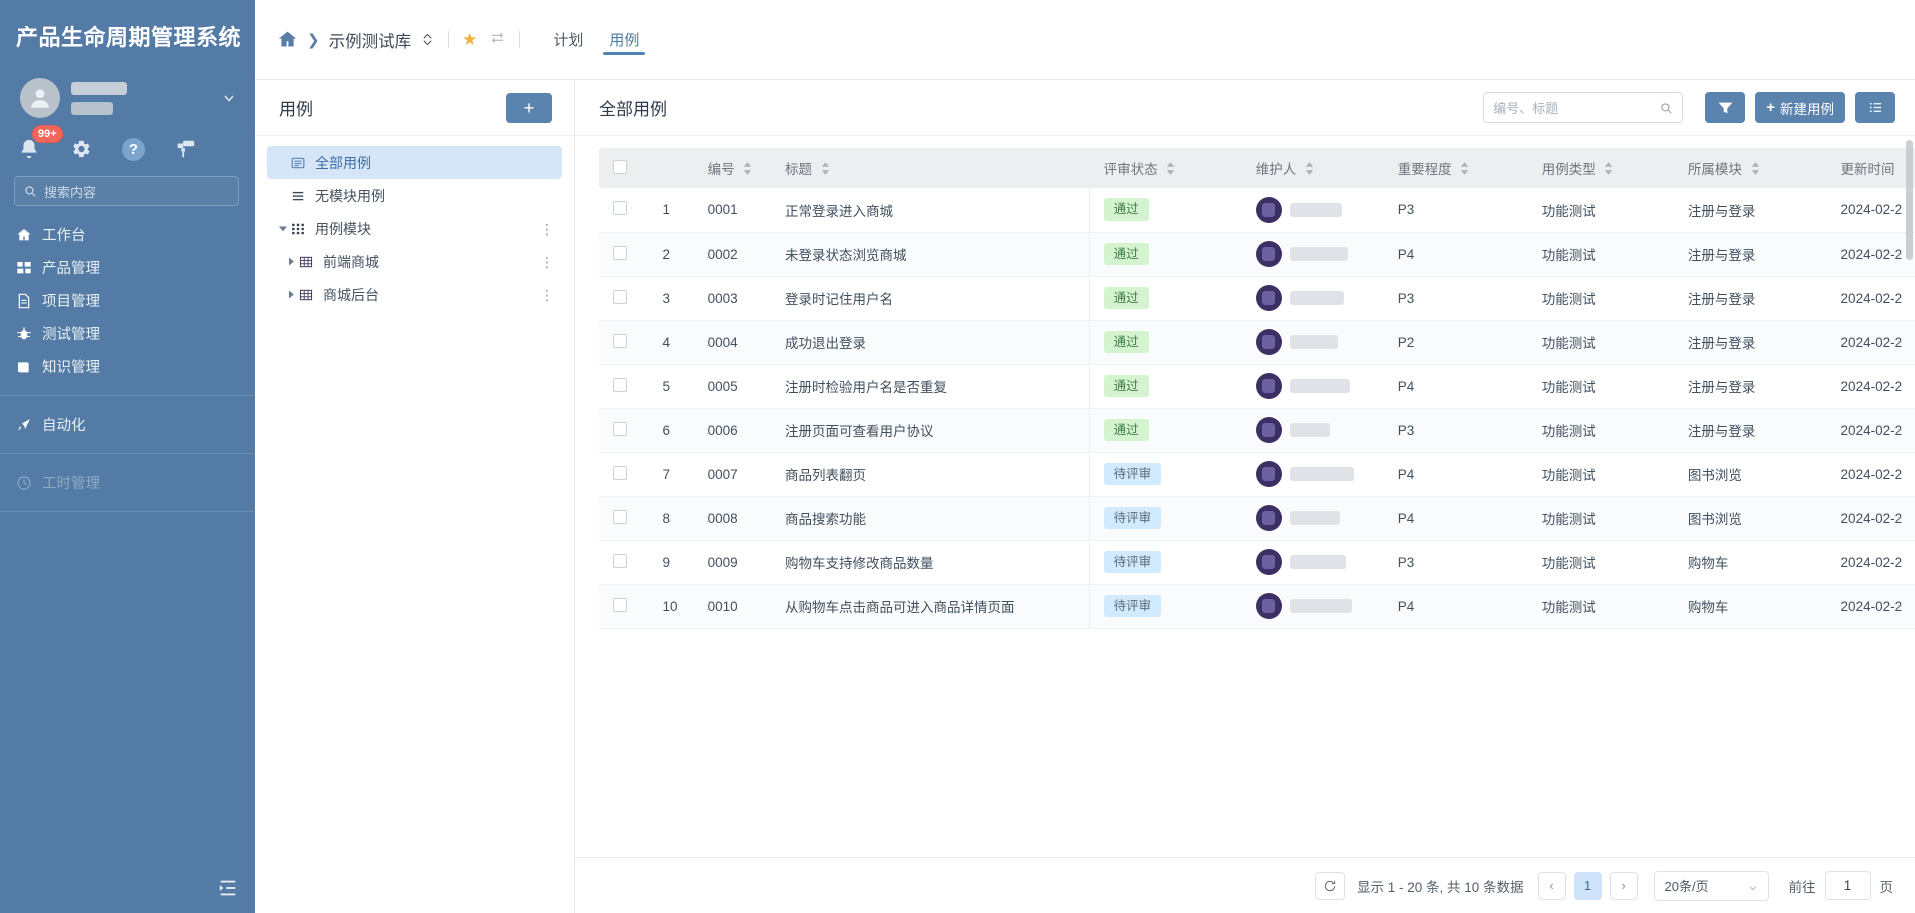 The width and height of the screenshot is (1915, 913). What do you see at coordinates (1257, 210) in the screenshot?
I see `table-row: 1 0001 正常登录进入商城 通过 P3 功能测试 注册与登录 2024-02-2` at bounding box center [1257, 210].